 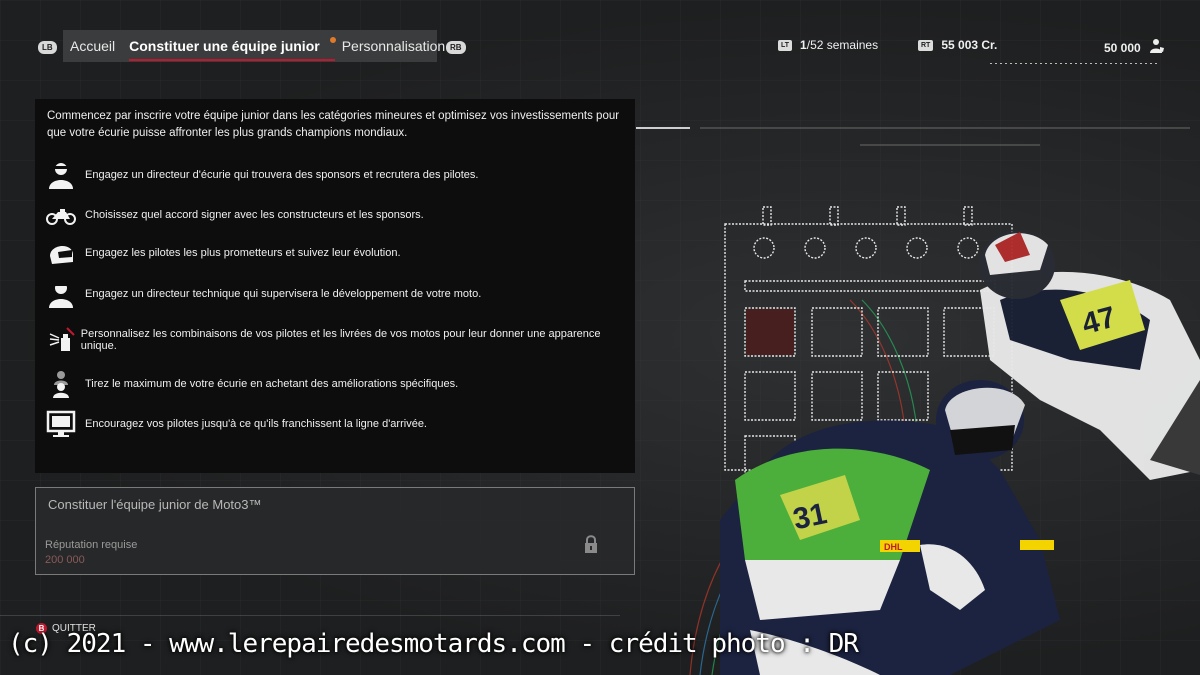 I want to click on tab-home: Accueil, so click(x=92, y=46).